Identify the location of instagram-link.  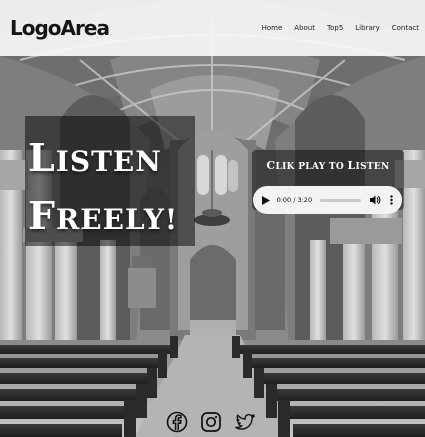
(211, 422).